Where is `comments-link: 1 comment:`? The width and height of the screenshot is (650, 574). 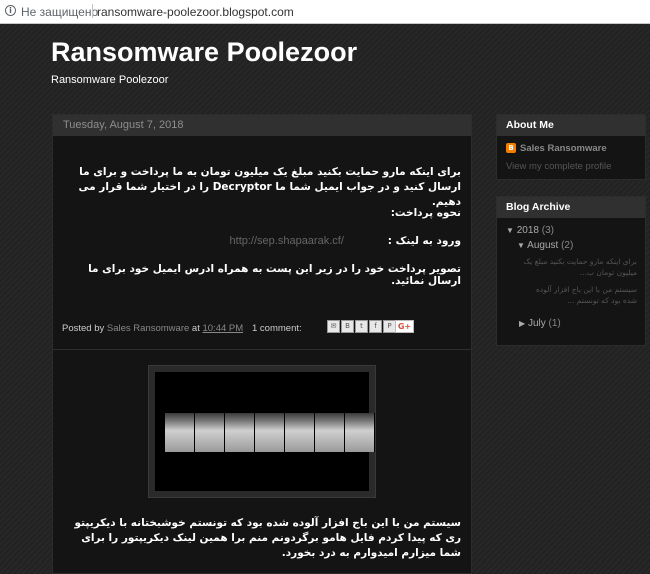
comments-link: 1 comment: is located at coordinates (277, 328).